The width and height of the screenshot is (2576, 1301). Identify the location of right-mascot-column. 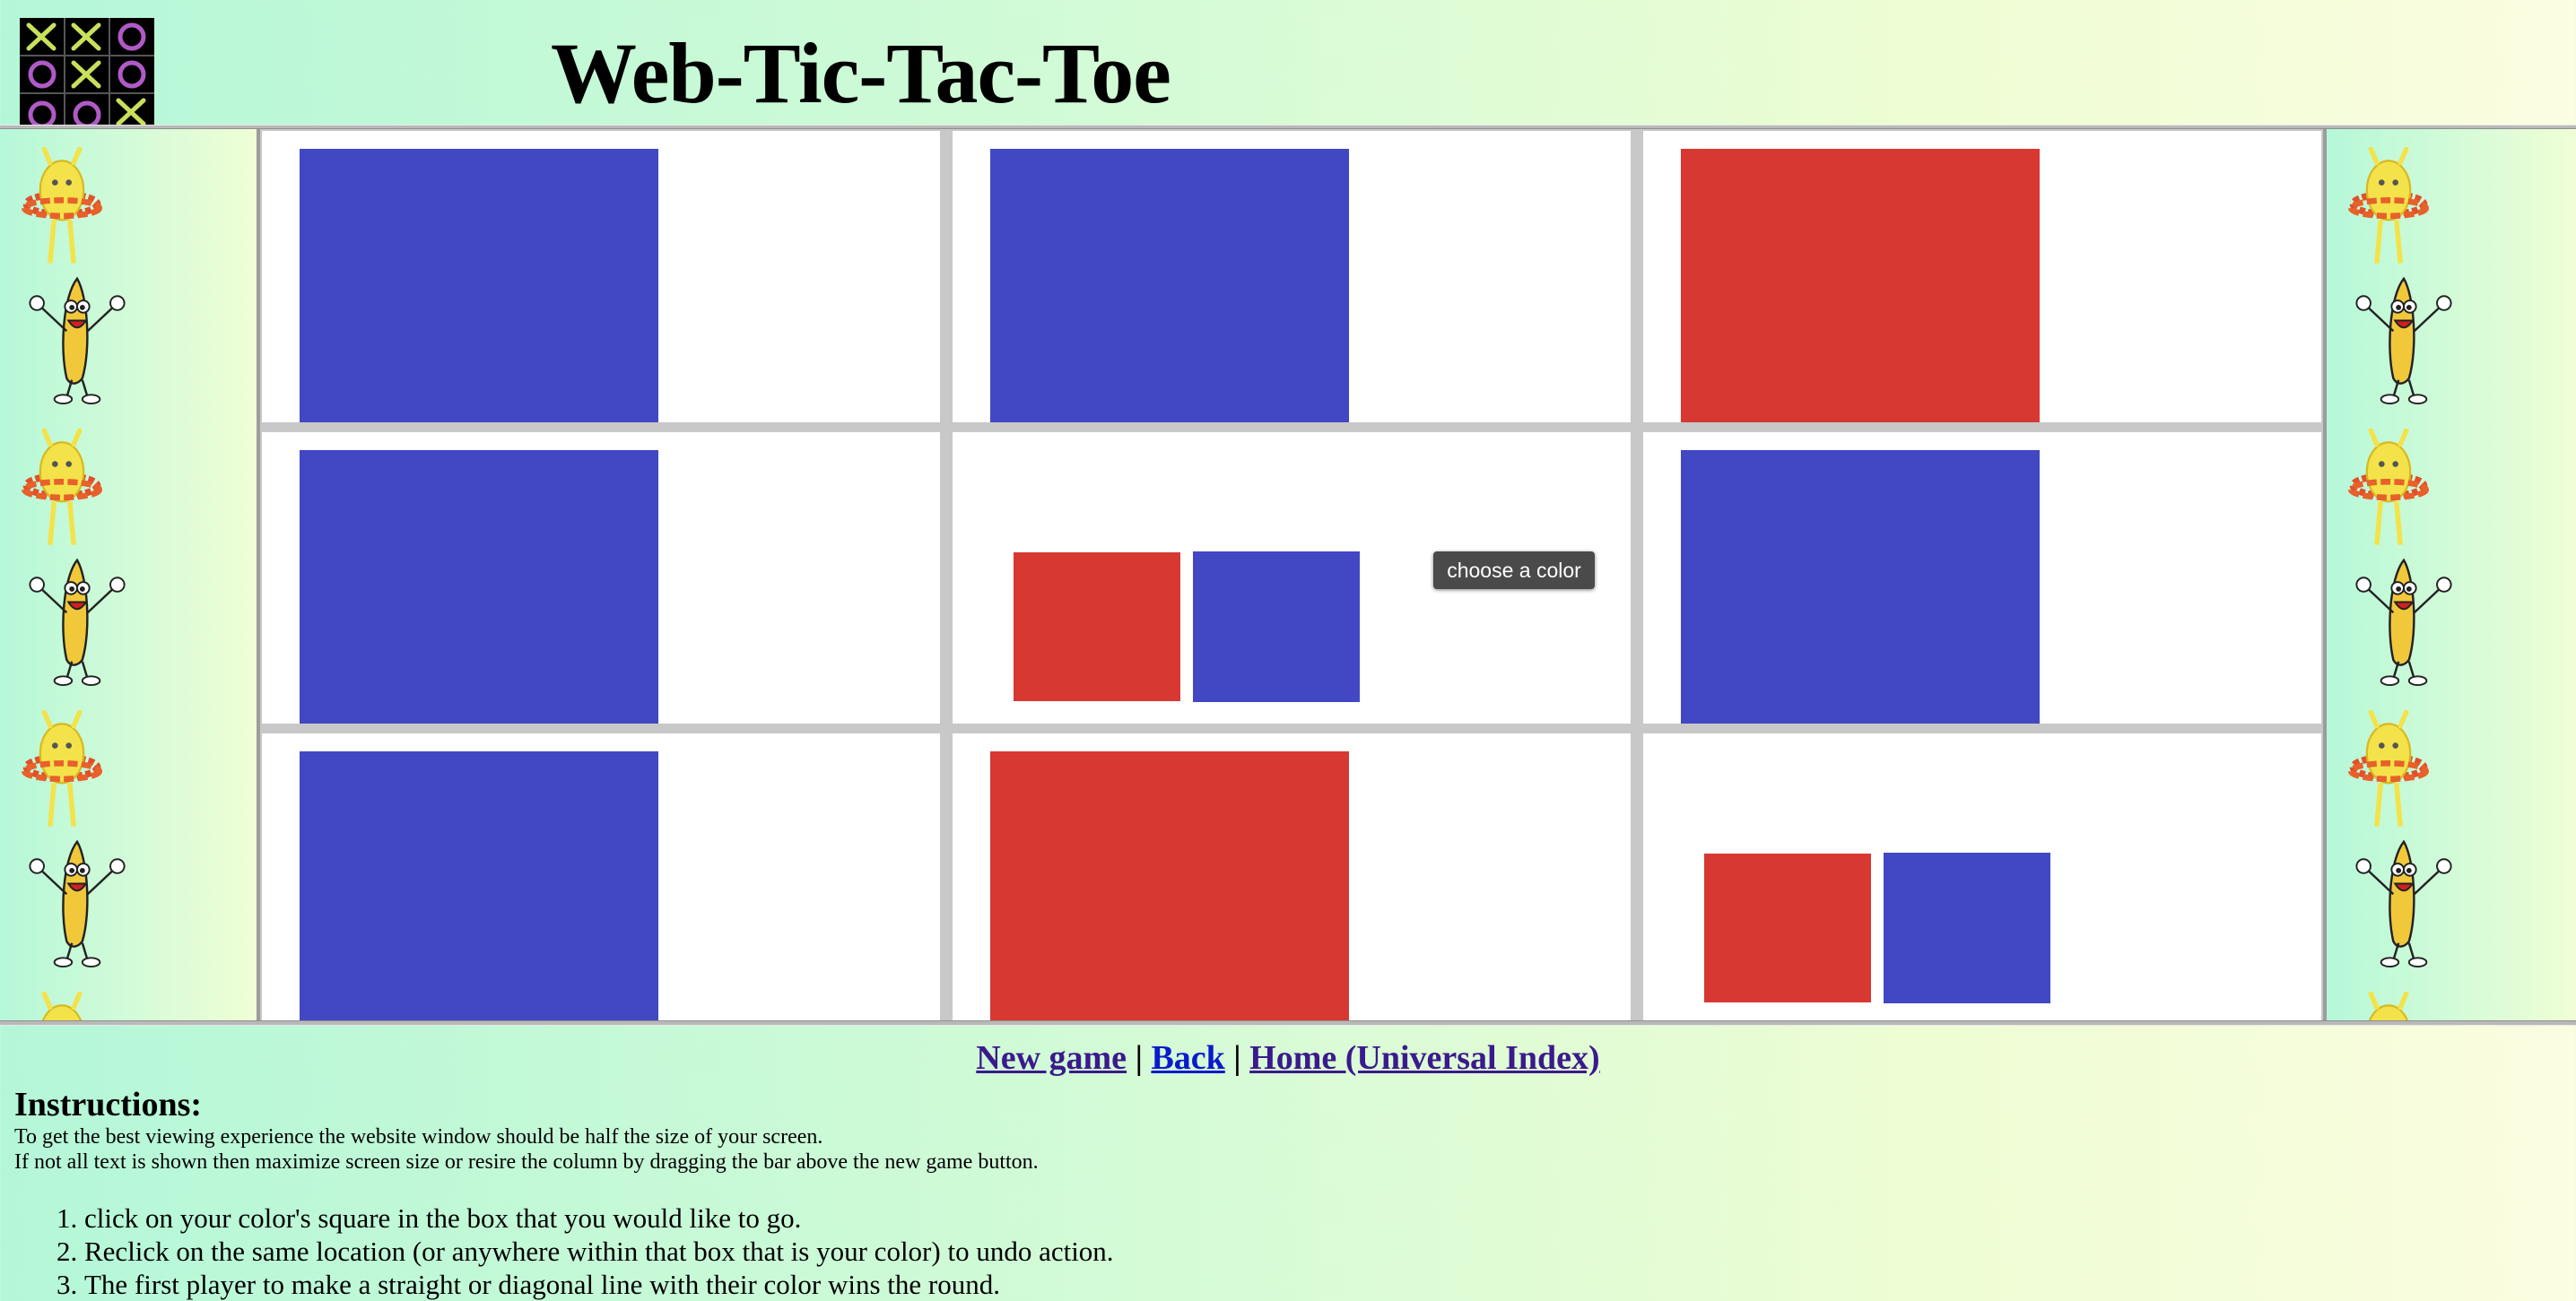
(2451, 574).